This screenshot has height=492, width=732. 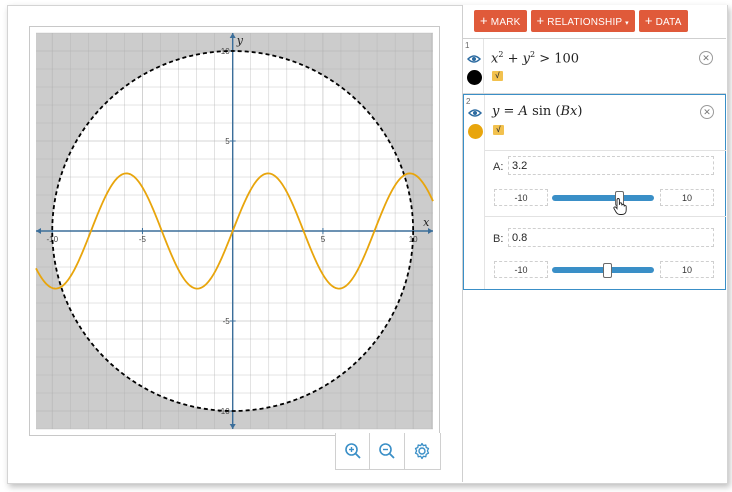 What do you see at coordinates (585, 22) in the screenshot?
I see `add-relationship-label: RELATIONSHIP` at bounding box center [585, 22].